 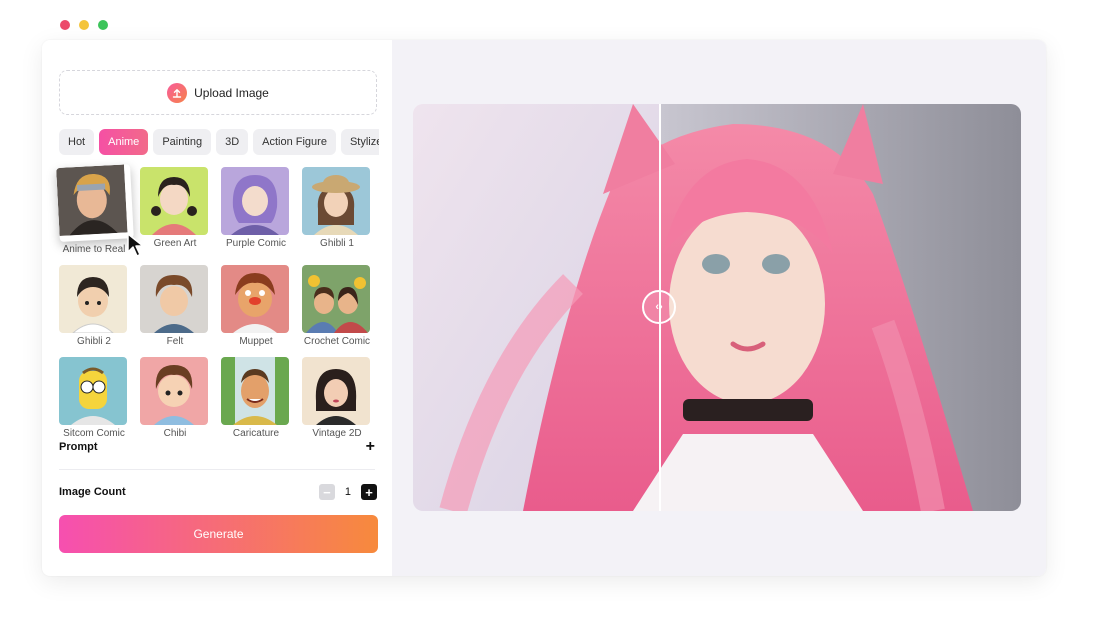 I want to click on style-label: Muppet, so click(x=256, y=341).